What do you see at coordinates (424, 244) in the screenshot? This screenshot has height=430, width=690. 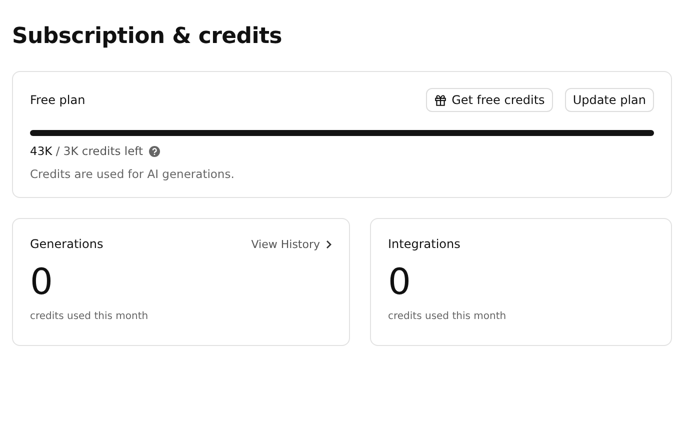 I see `stat-title: Integrations` at bounding box center [424, 244].